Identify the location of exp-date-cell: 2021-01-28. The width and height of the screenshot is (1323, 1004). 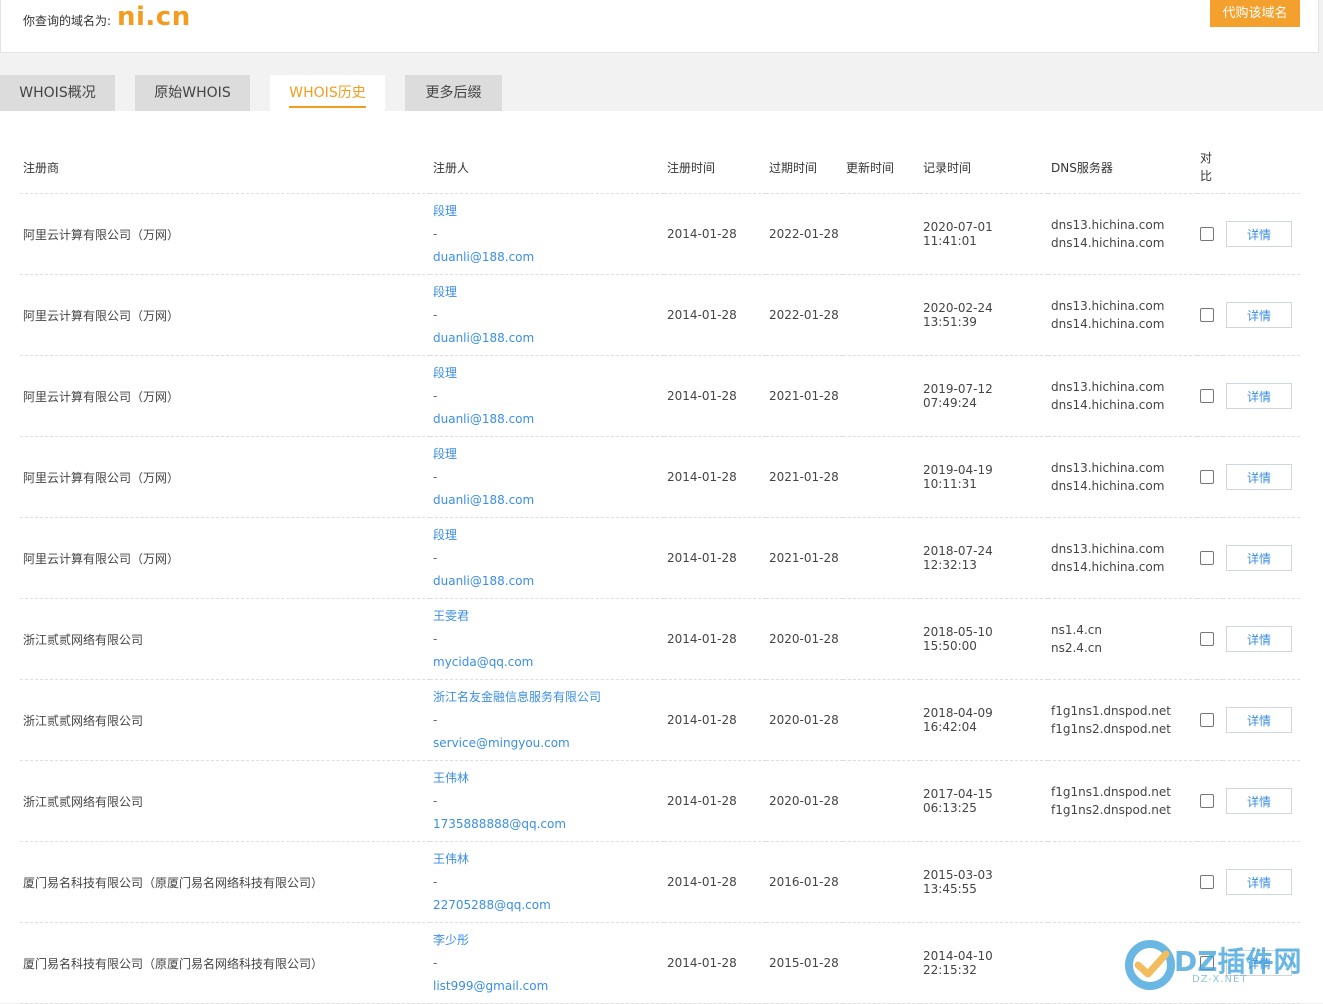
(804, 477).